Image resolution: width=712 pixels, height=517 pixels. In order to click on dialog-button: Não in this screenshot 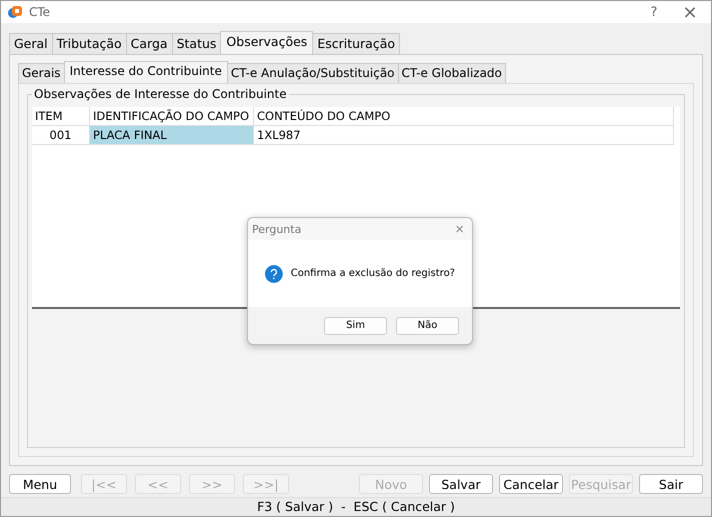, I will do `click(427, 325)`.